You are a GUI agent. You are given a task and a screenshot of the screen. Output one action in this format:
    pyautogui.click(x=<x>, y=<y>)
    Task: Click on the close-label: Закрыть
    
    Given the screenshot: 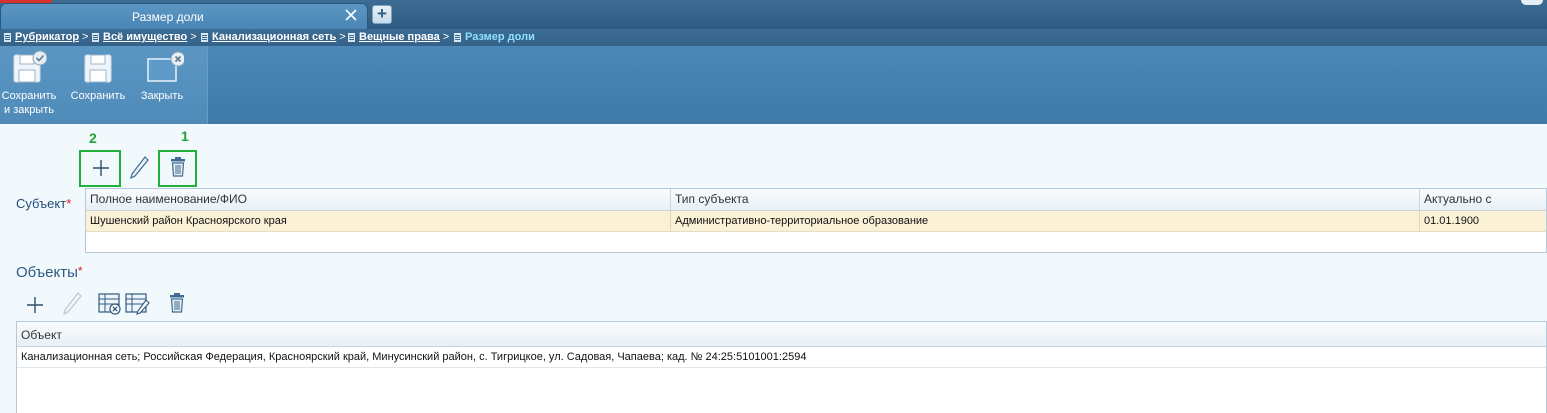 What is the action you would take?
    pyautogui.click(x=162, y=96)
    